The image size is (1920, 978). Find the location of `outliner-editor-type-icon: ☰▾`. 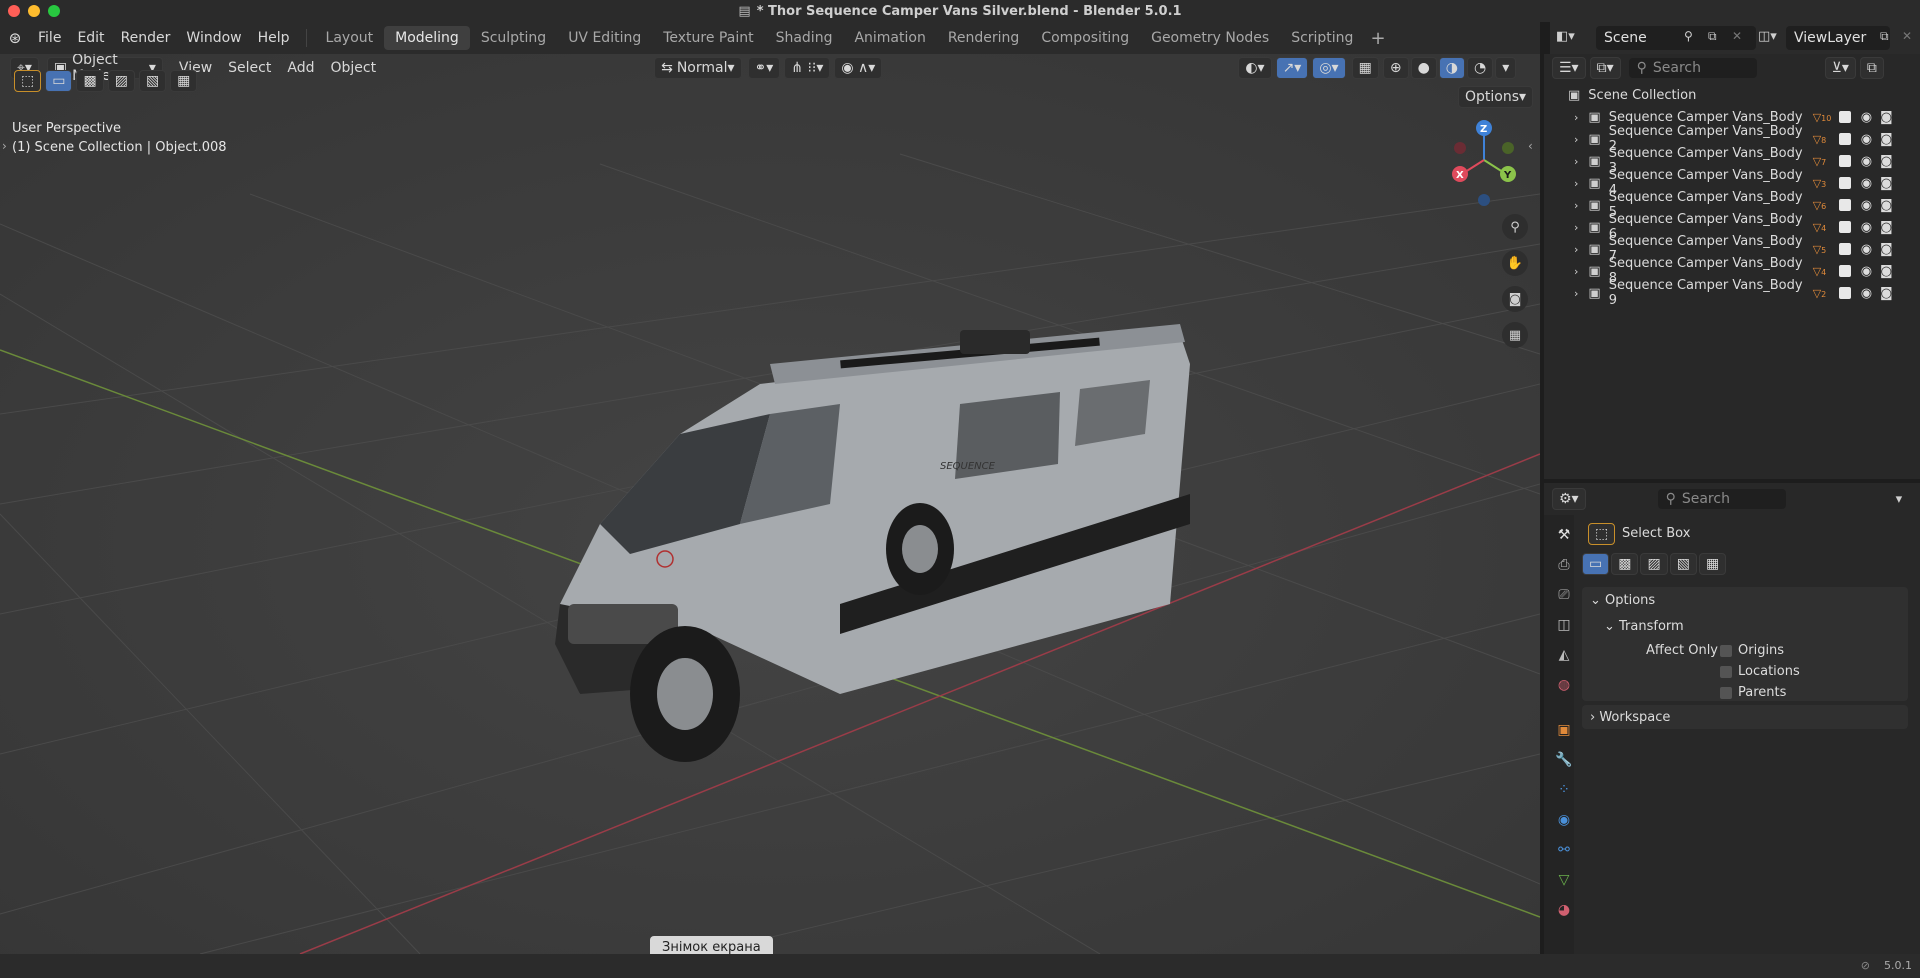

outliner-editor-type-icon: ☰▾ is located at coordinates (1569, 68).